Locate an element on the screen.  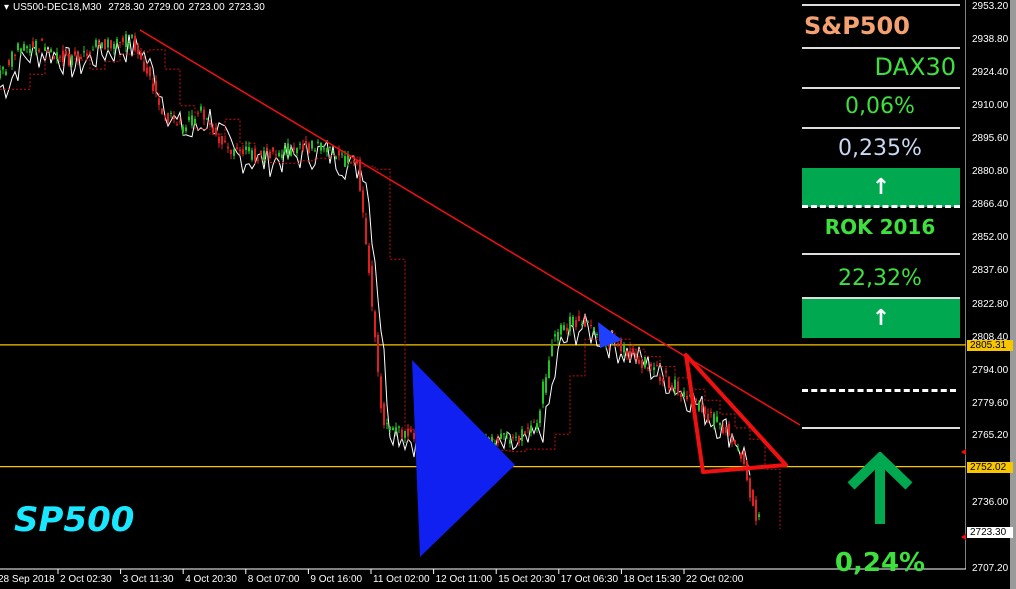
price-label: 2779.60 is located at coordinates (990, 403).